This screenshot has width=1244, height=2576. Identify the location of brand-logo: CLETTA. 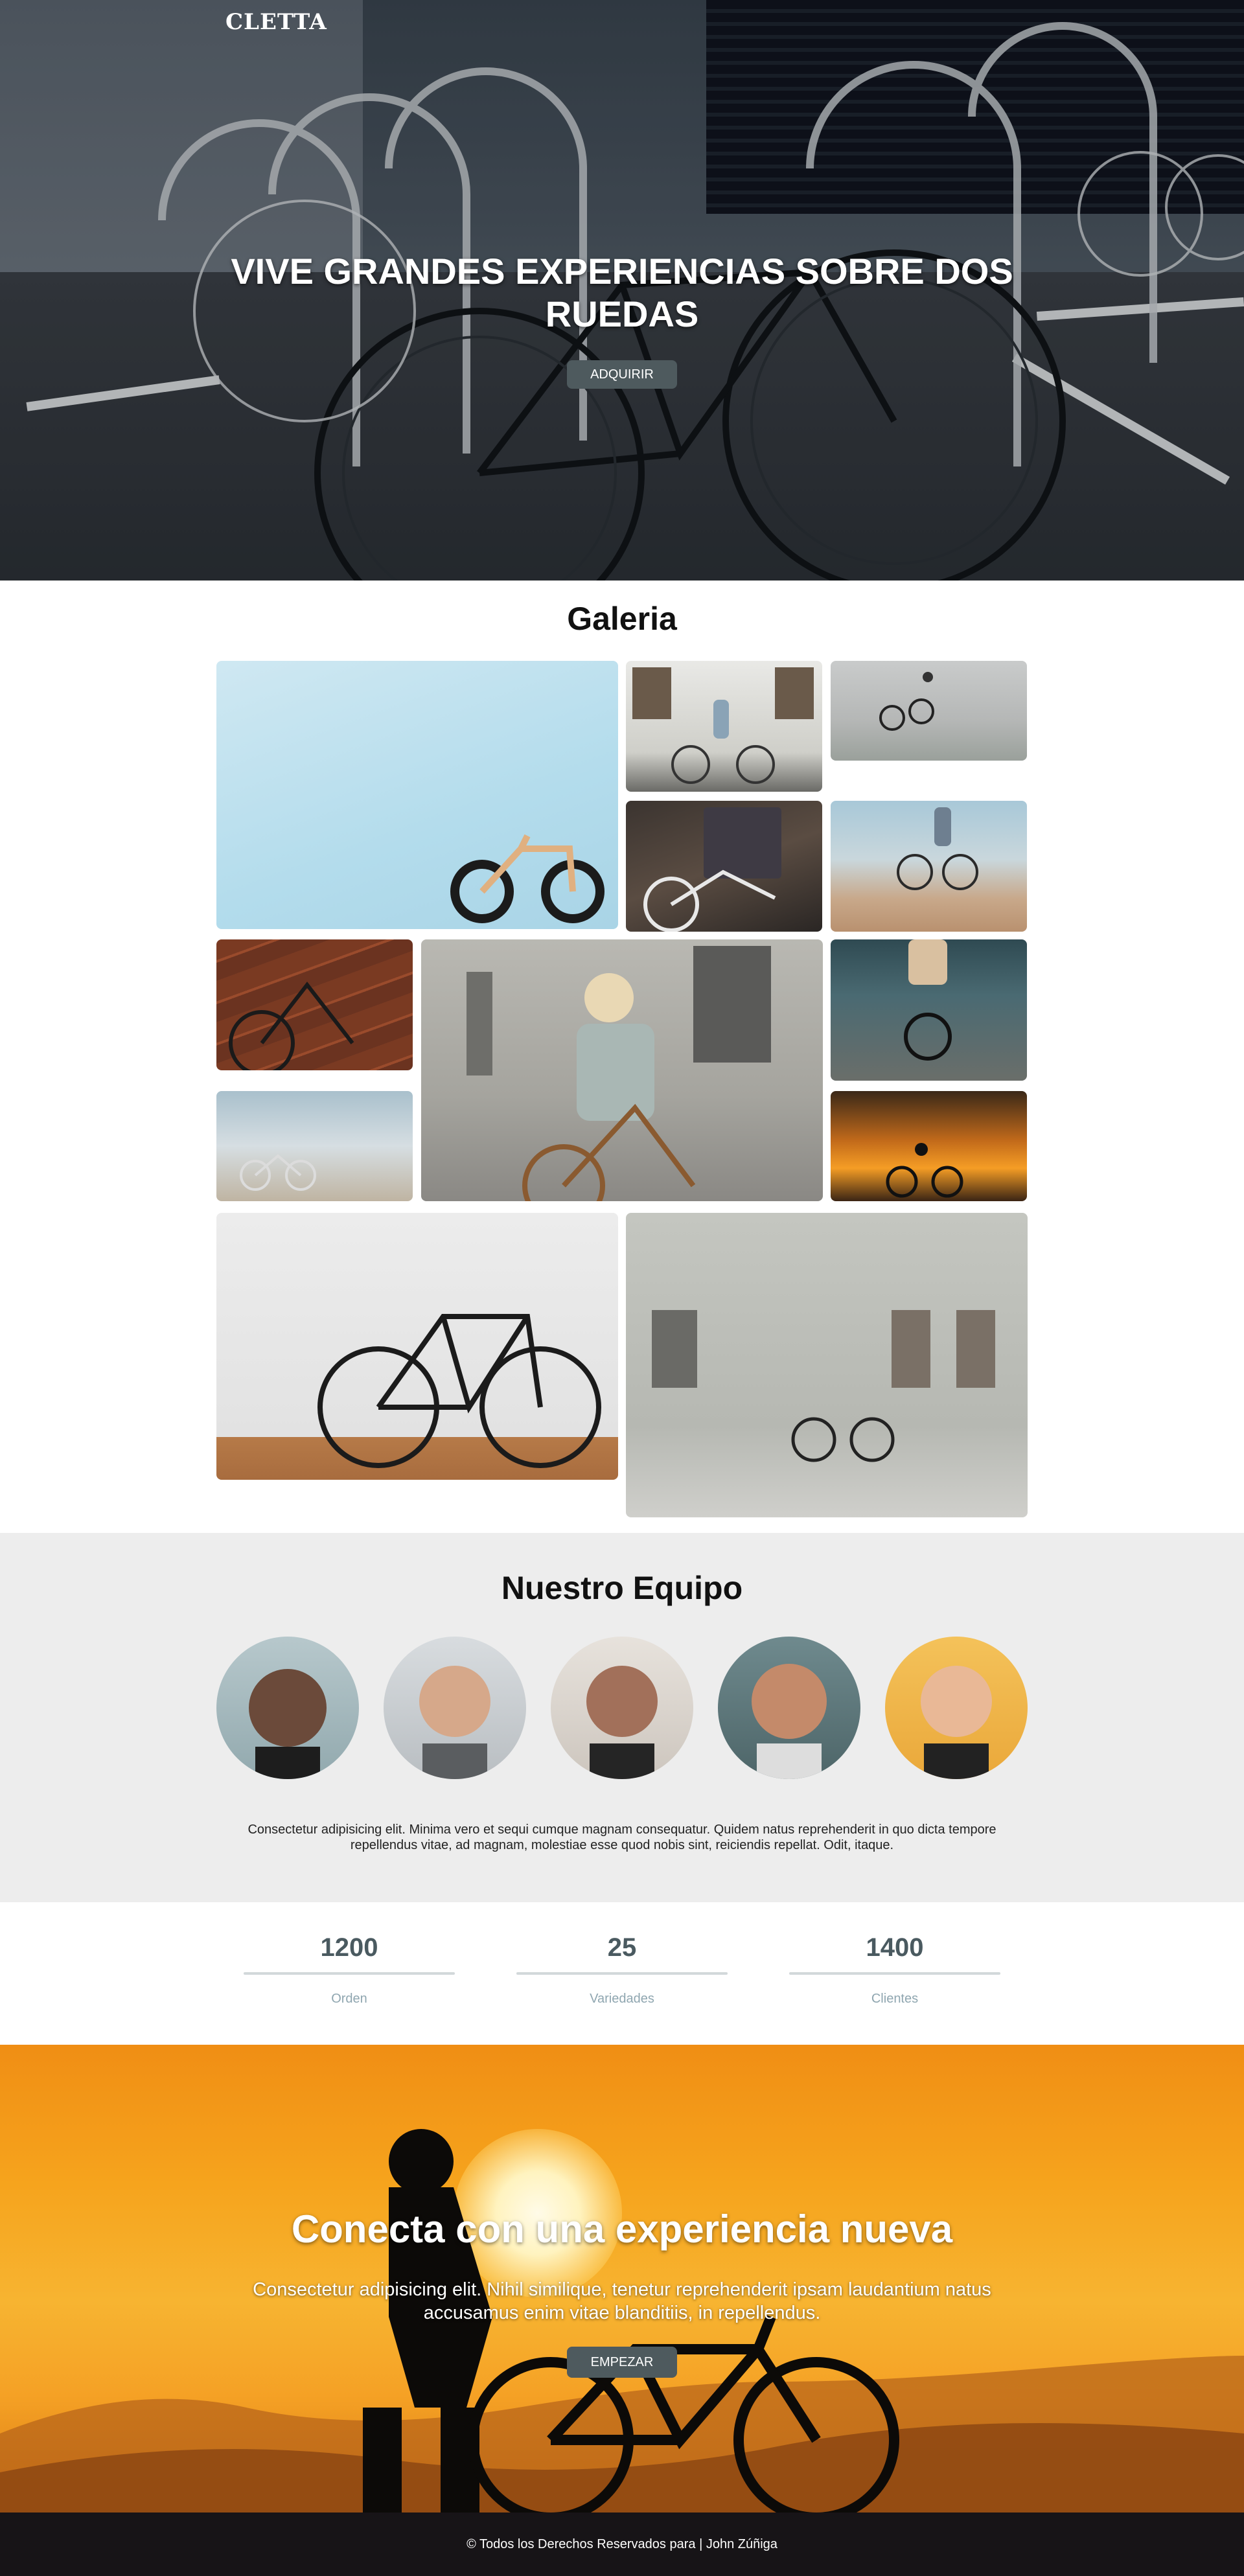
(276, 22).